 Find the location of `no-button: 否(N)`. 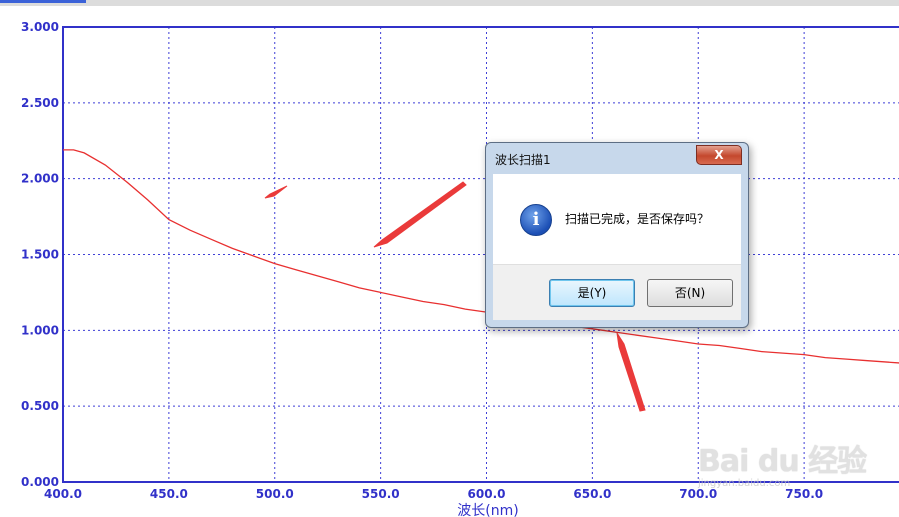

no-button: 否(N) is located at coordinates (690, 293).